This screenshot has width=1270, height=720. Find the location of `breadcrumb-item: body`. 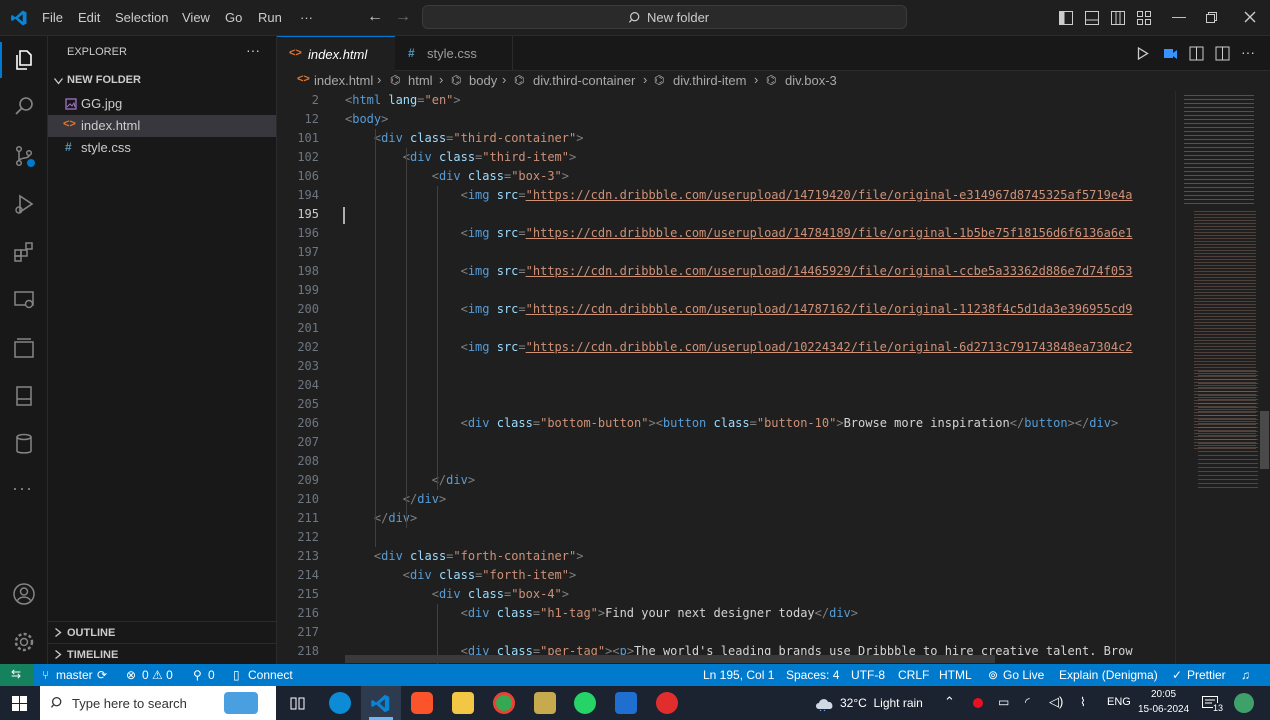

breadcrumb-item: body is located at coordinates (483, 80).